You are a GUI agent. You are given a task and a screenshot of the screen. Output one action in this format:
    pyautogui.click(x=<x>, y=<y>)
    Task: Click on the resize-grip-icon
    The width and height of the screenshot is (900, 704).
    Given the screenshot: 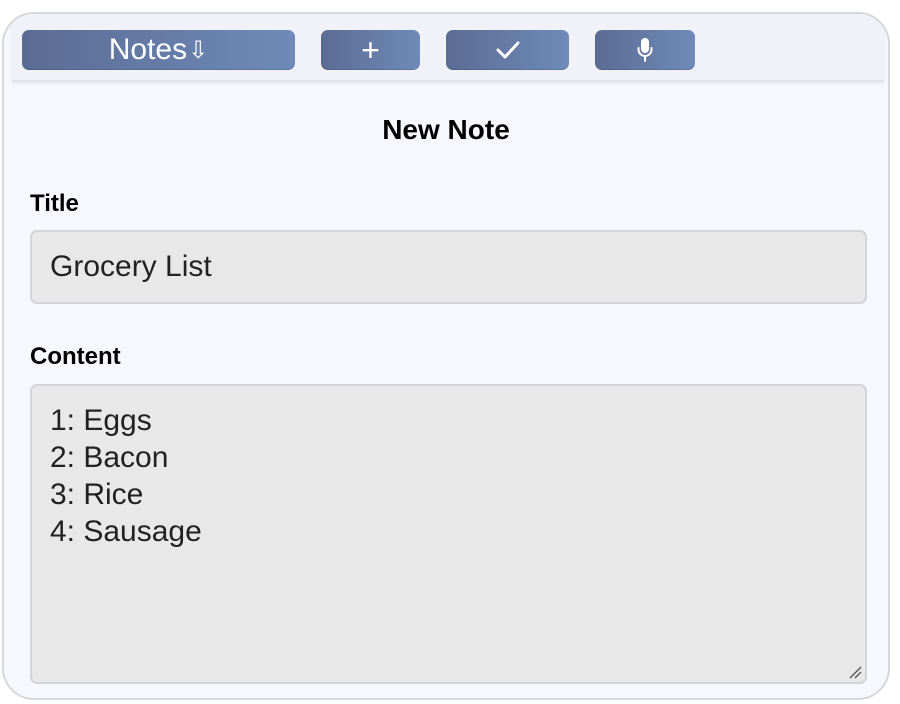 What is the action you would take?
    pyautogui.click(x=855, y=672)
    